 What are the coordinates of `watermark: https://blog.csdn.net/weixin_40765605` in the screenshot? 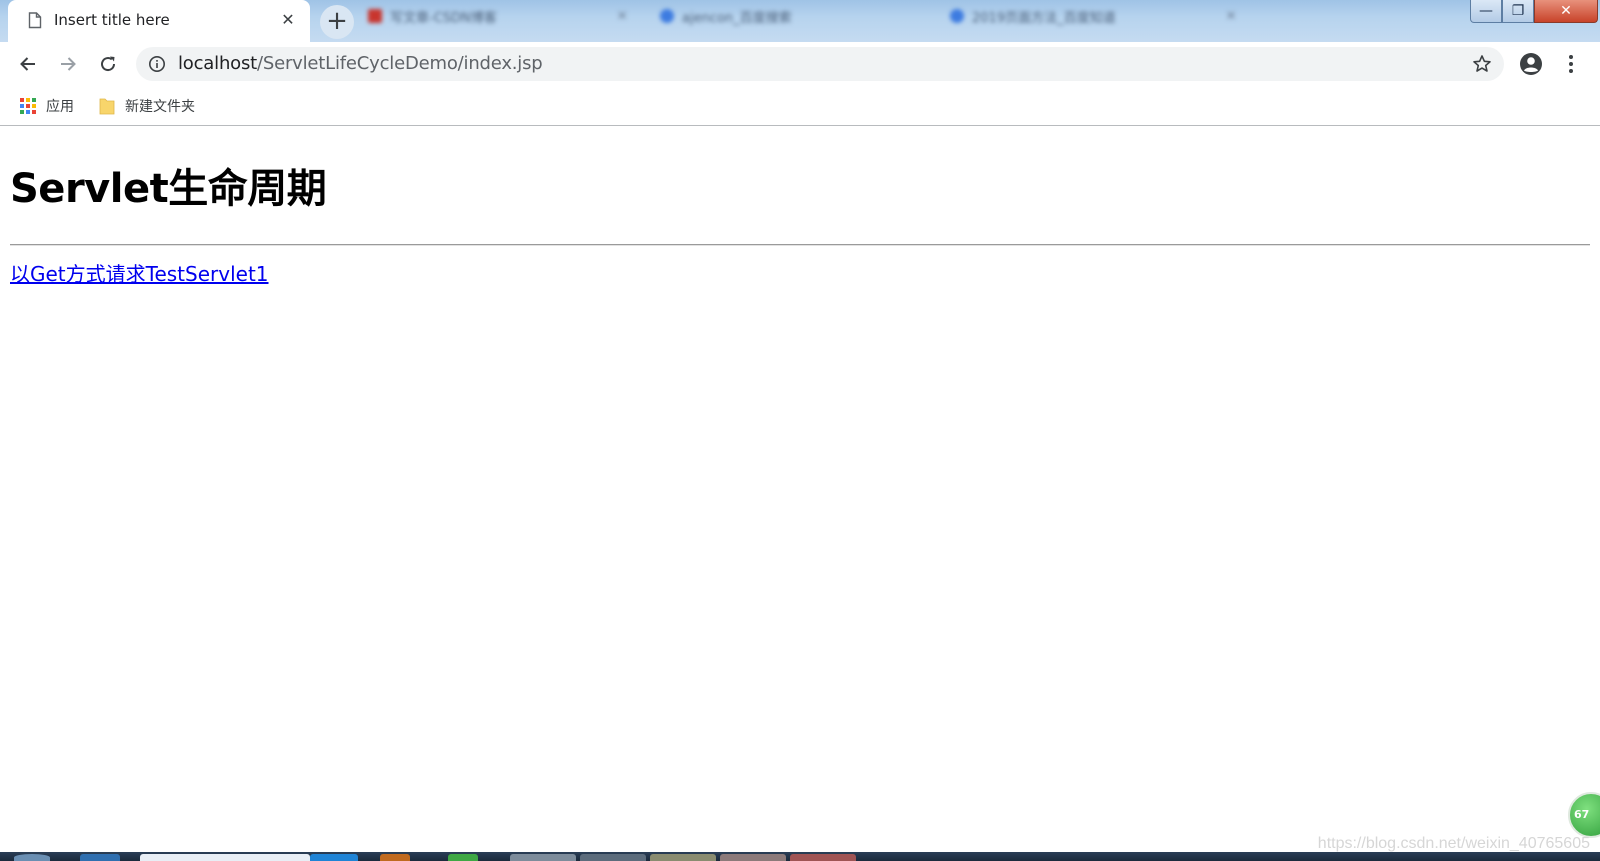 It's located at (1453, 843).